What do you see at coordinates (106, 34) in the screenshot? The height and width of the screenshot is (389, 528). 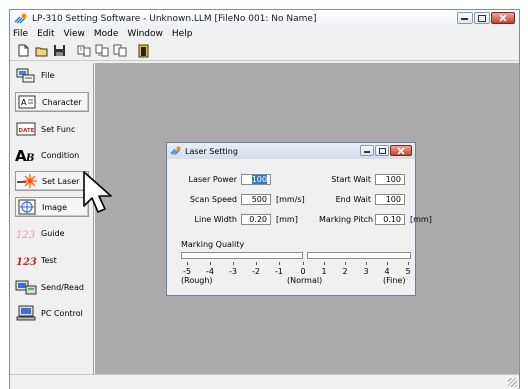 I see `menu-mode: Mode` at bounding box center [106, 34].